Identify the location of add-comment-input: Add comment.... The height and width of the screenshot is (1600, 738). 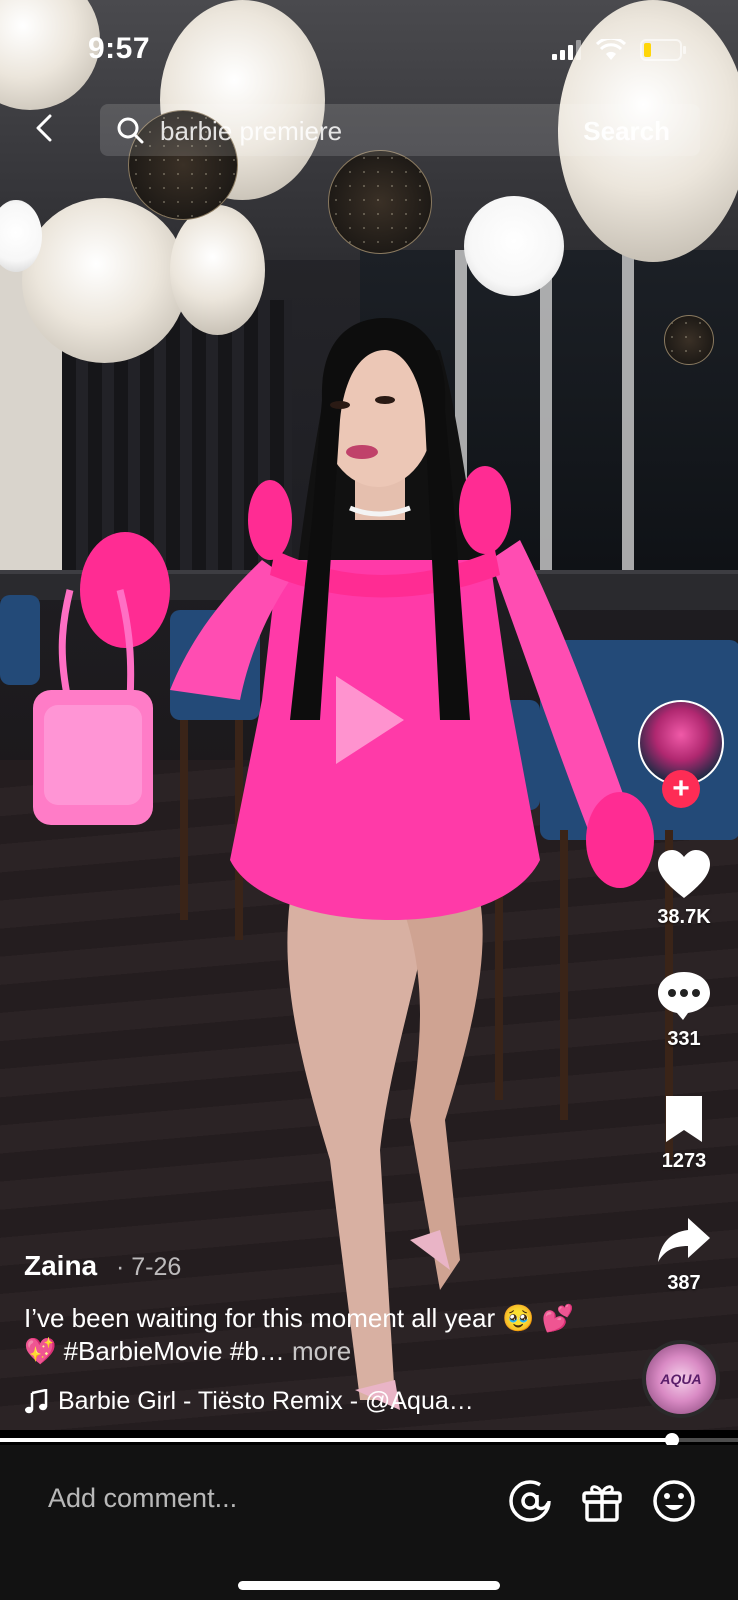
(142, 1498).